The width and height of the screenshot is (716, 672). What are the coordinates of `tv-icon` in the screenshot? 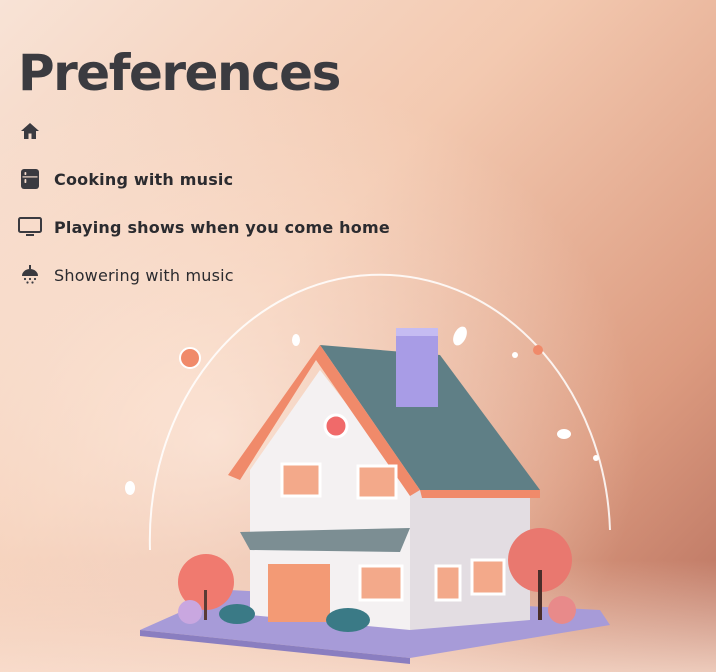 It's located at (30, 227).